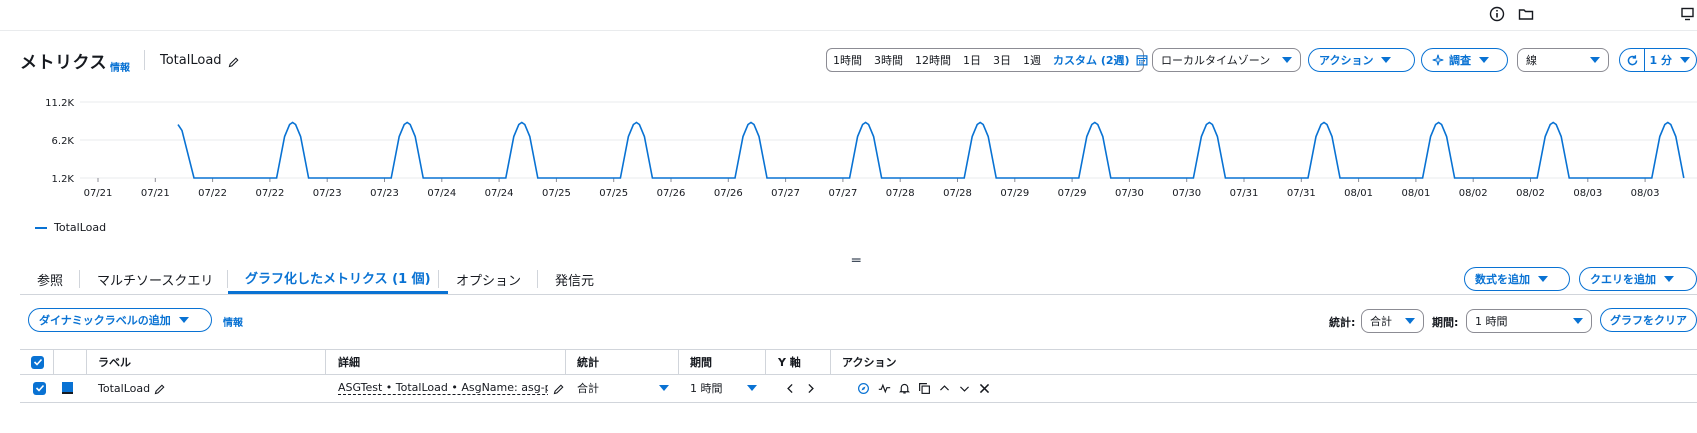 The height and width of the screenshot is (433, 1697). I want to click on row-statistic-value: 合計, so click(588, 388).